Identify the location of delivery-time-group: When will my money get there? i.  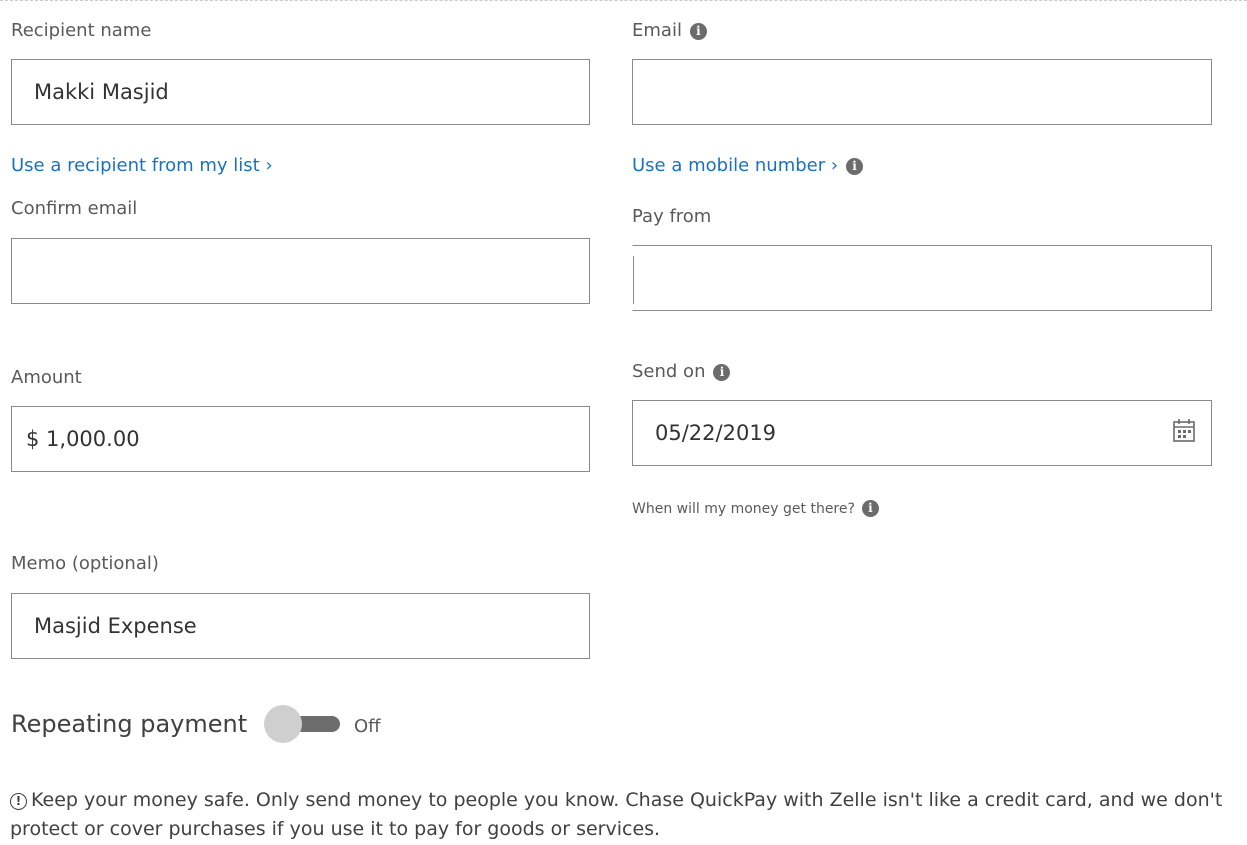
(755, 509).